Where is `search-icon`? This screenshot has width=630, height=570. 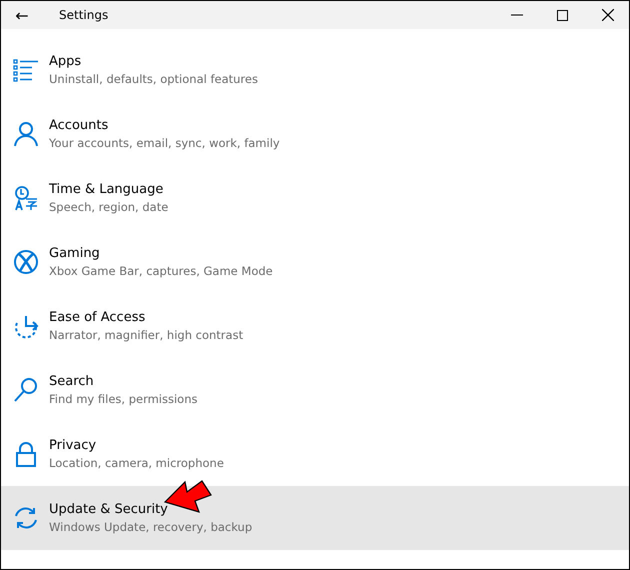 search-icon is located at coordinates (26, 390).